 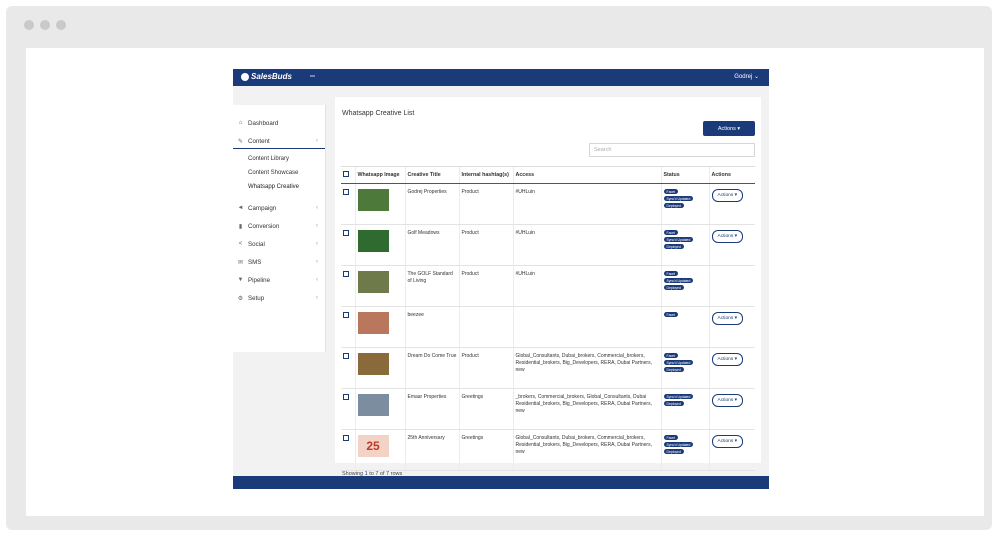 What do you see at coordinates (431, 245) in the screenshot?
I see `creative-title-cell: Golf Meadows` at bounding box center [431, 245].